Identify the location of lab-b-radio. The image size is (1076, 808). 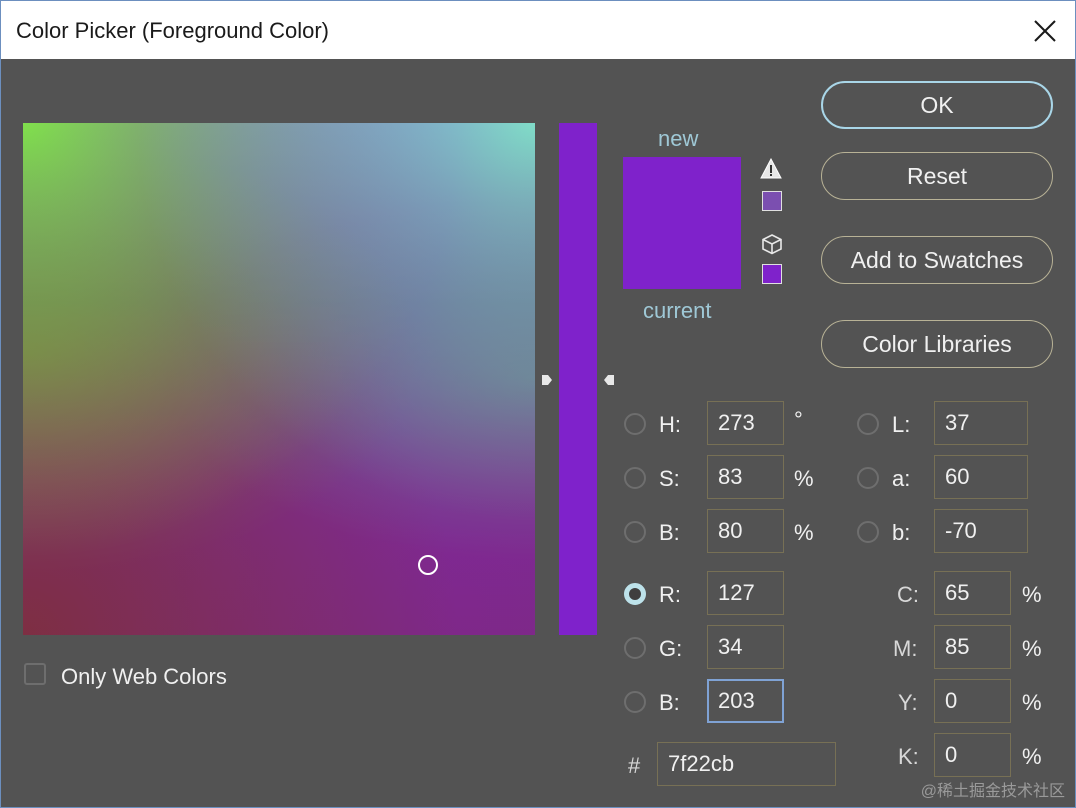
(868, 532).